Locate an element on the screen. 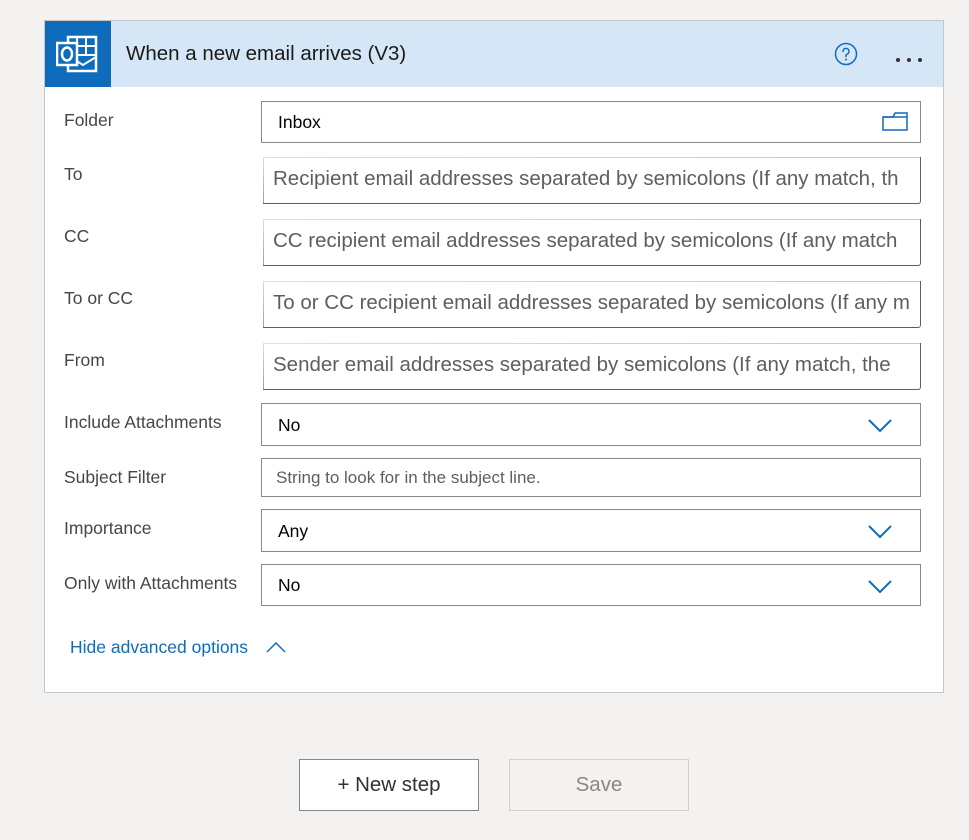  importance-dropdown: Any is located at coordinates (591, 530).